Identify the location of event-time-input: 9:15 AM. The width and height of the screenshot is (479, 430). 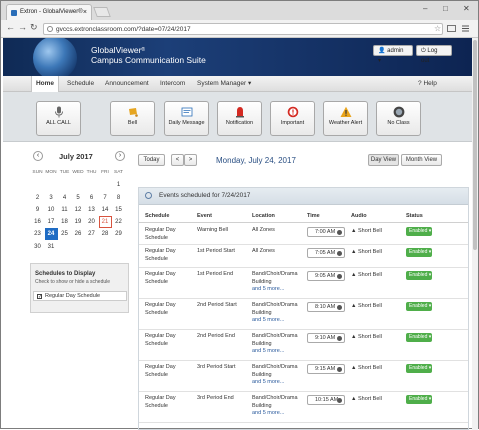
(326, 369).